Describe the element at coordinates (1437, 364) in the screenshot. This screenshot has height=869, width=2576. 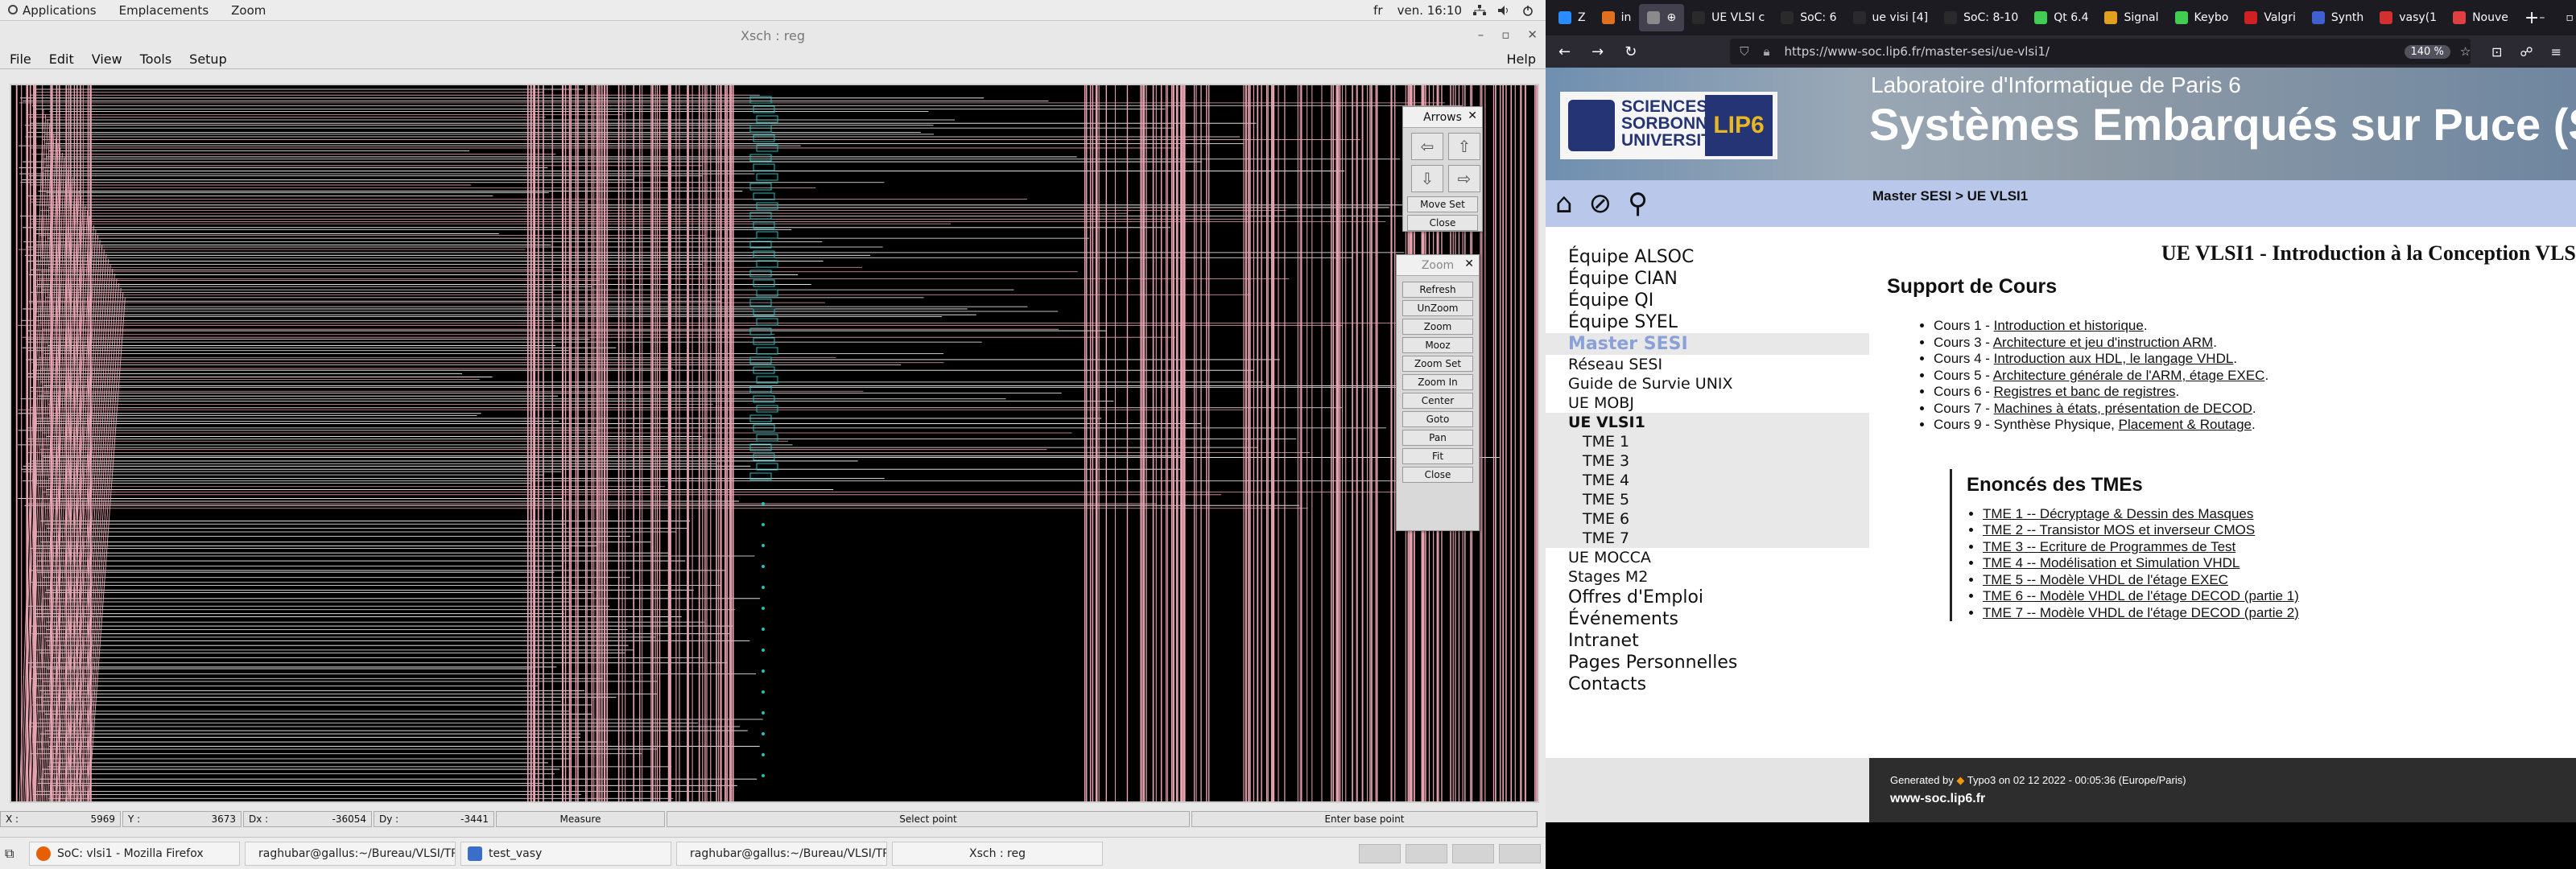
I see `zoom-panel-button: Zoom Set` at that location.